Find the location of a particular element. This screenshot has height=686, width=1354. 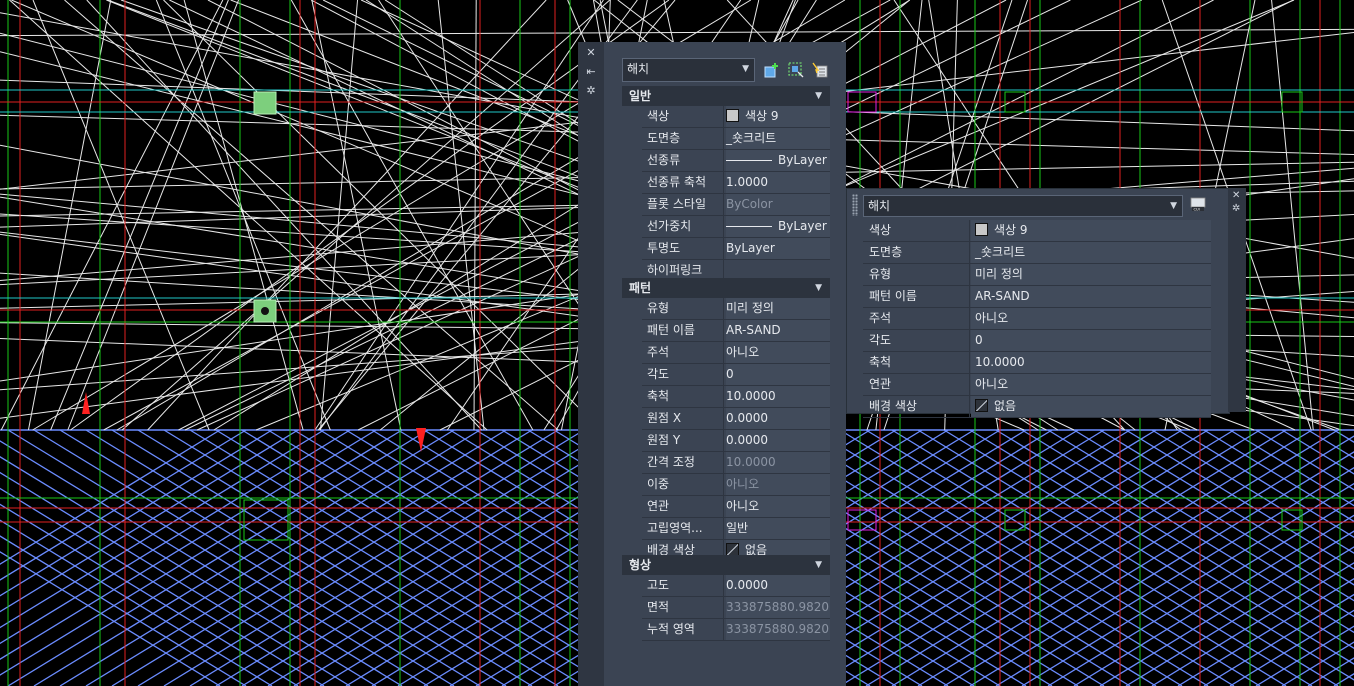

wire-line is located at coordinates (1292, 215).